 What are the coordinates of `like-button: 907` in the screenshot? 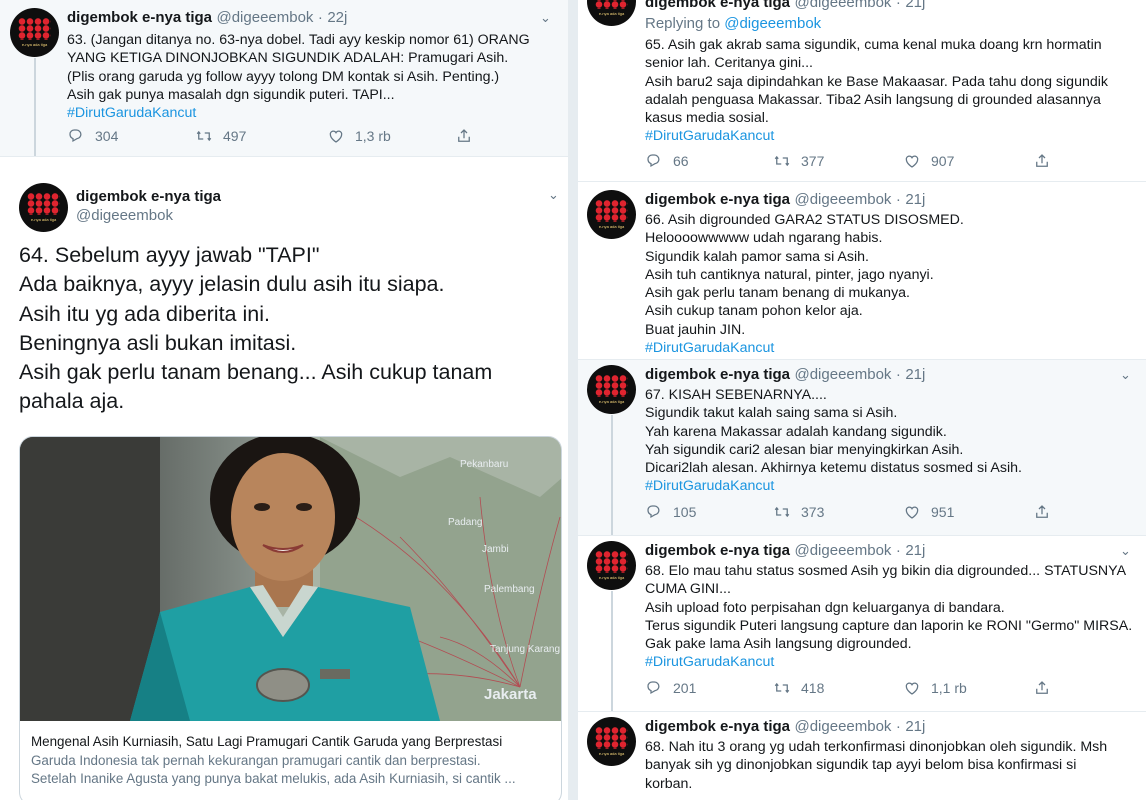 It's located at (928, 161).